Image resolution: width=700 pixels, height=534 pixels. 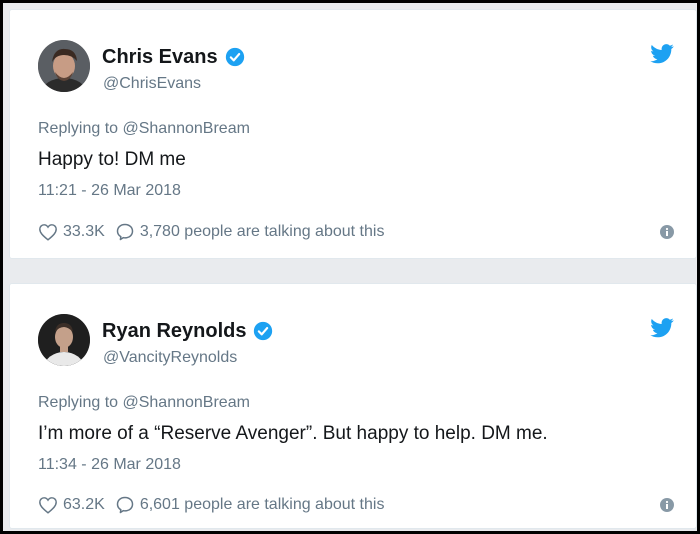 I want to click on like-button: 33.3K, so click(x=71, y=232).